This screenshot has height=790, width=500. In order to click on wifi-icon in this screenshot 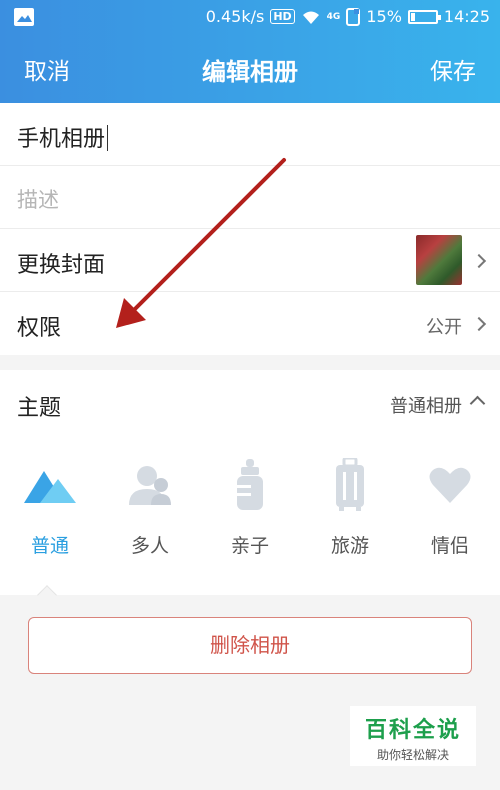, I will do `click(310, 17)`.